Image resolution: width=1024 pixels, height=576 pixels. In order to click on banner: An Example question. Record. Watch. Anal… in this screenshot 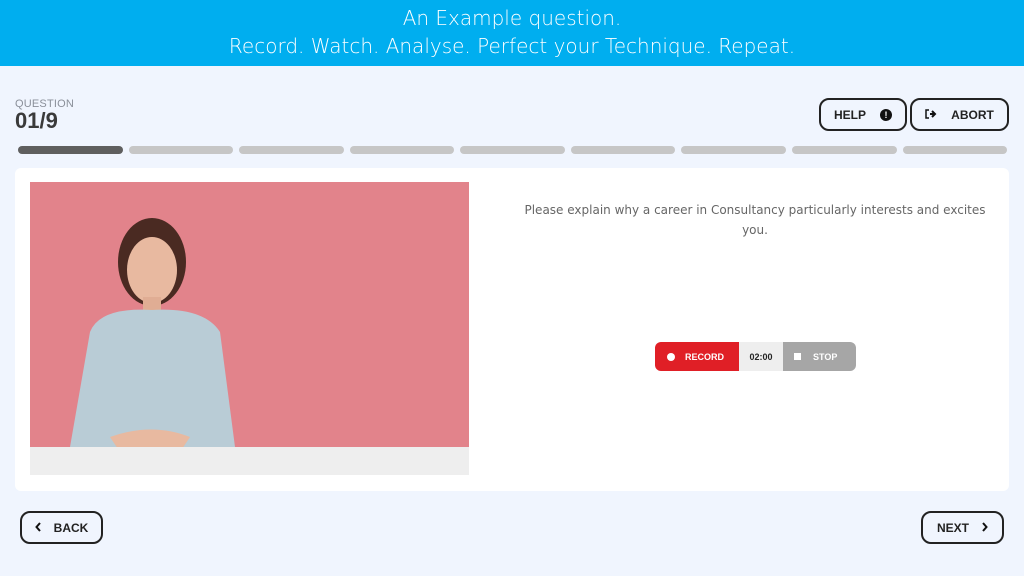, I will do `click(512, 33)`.